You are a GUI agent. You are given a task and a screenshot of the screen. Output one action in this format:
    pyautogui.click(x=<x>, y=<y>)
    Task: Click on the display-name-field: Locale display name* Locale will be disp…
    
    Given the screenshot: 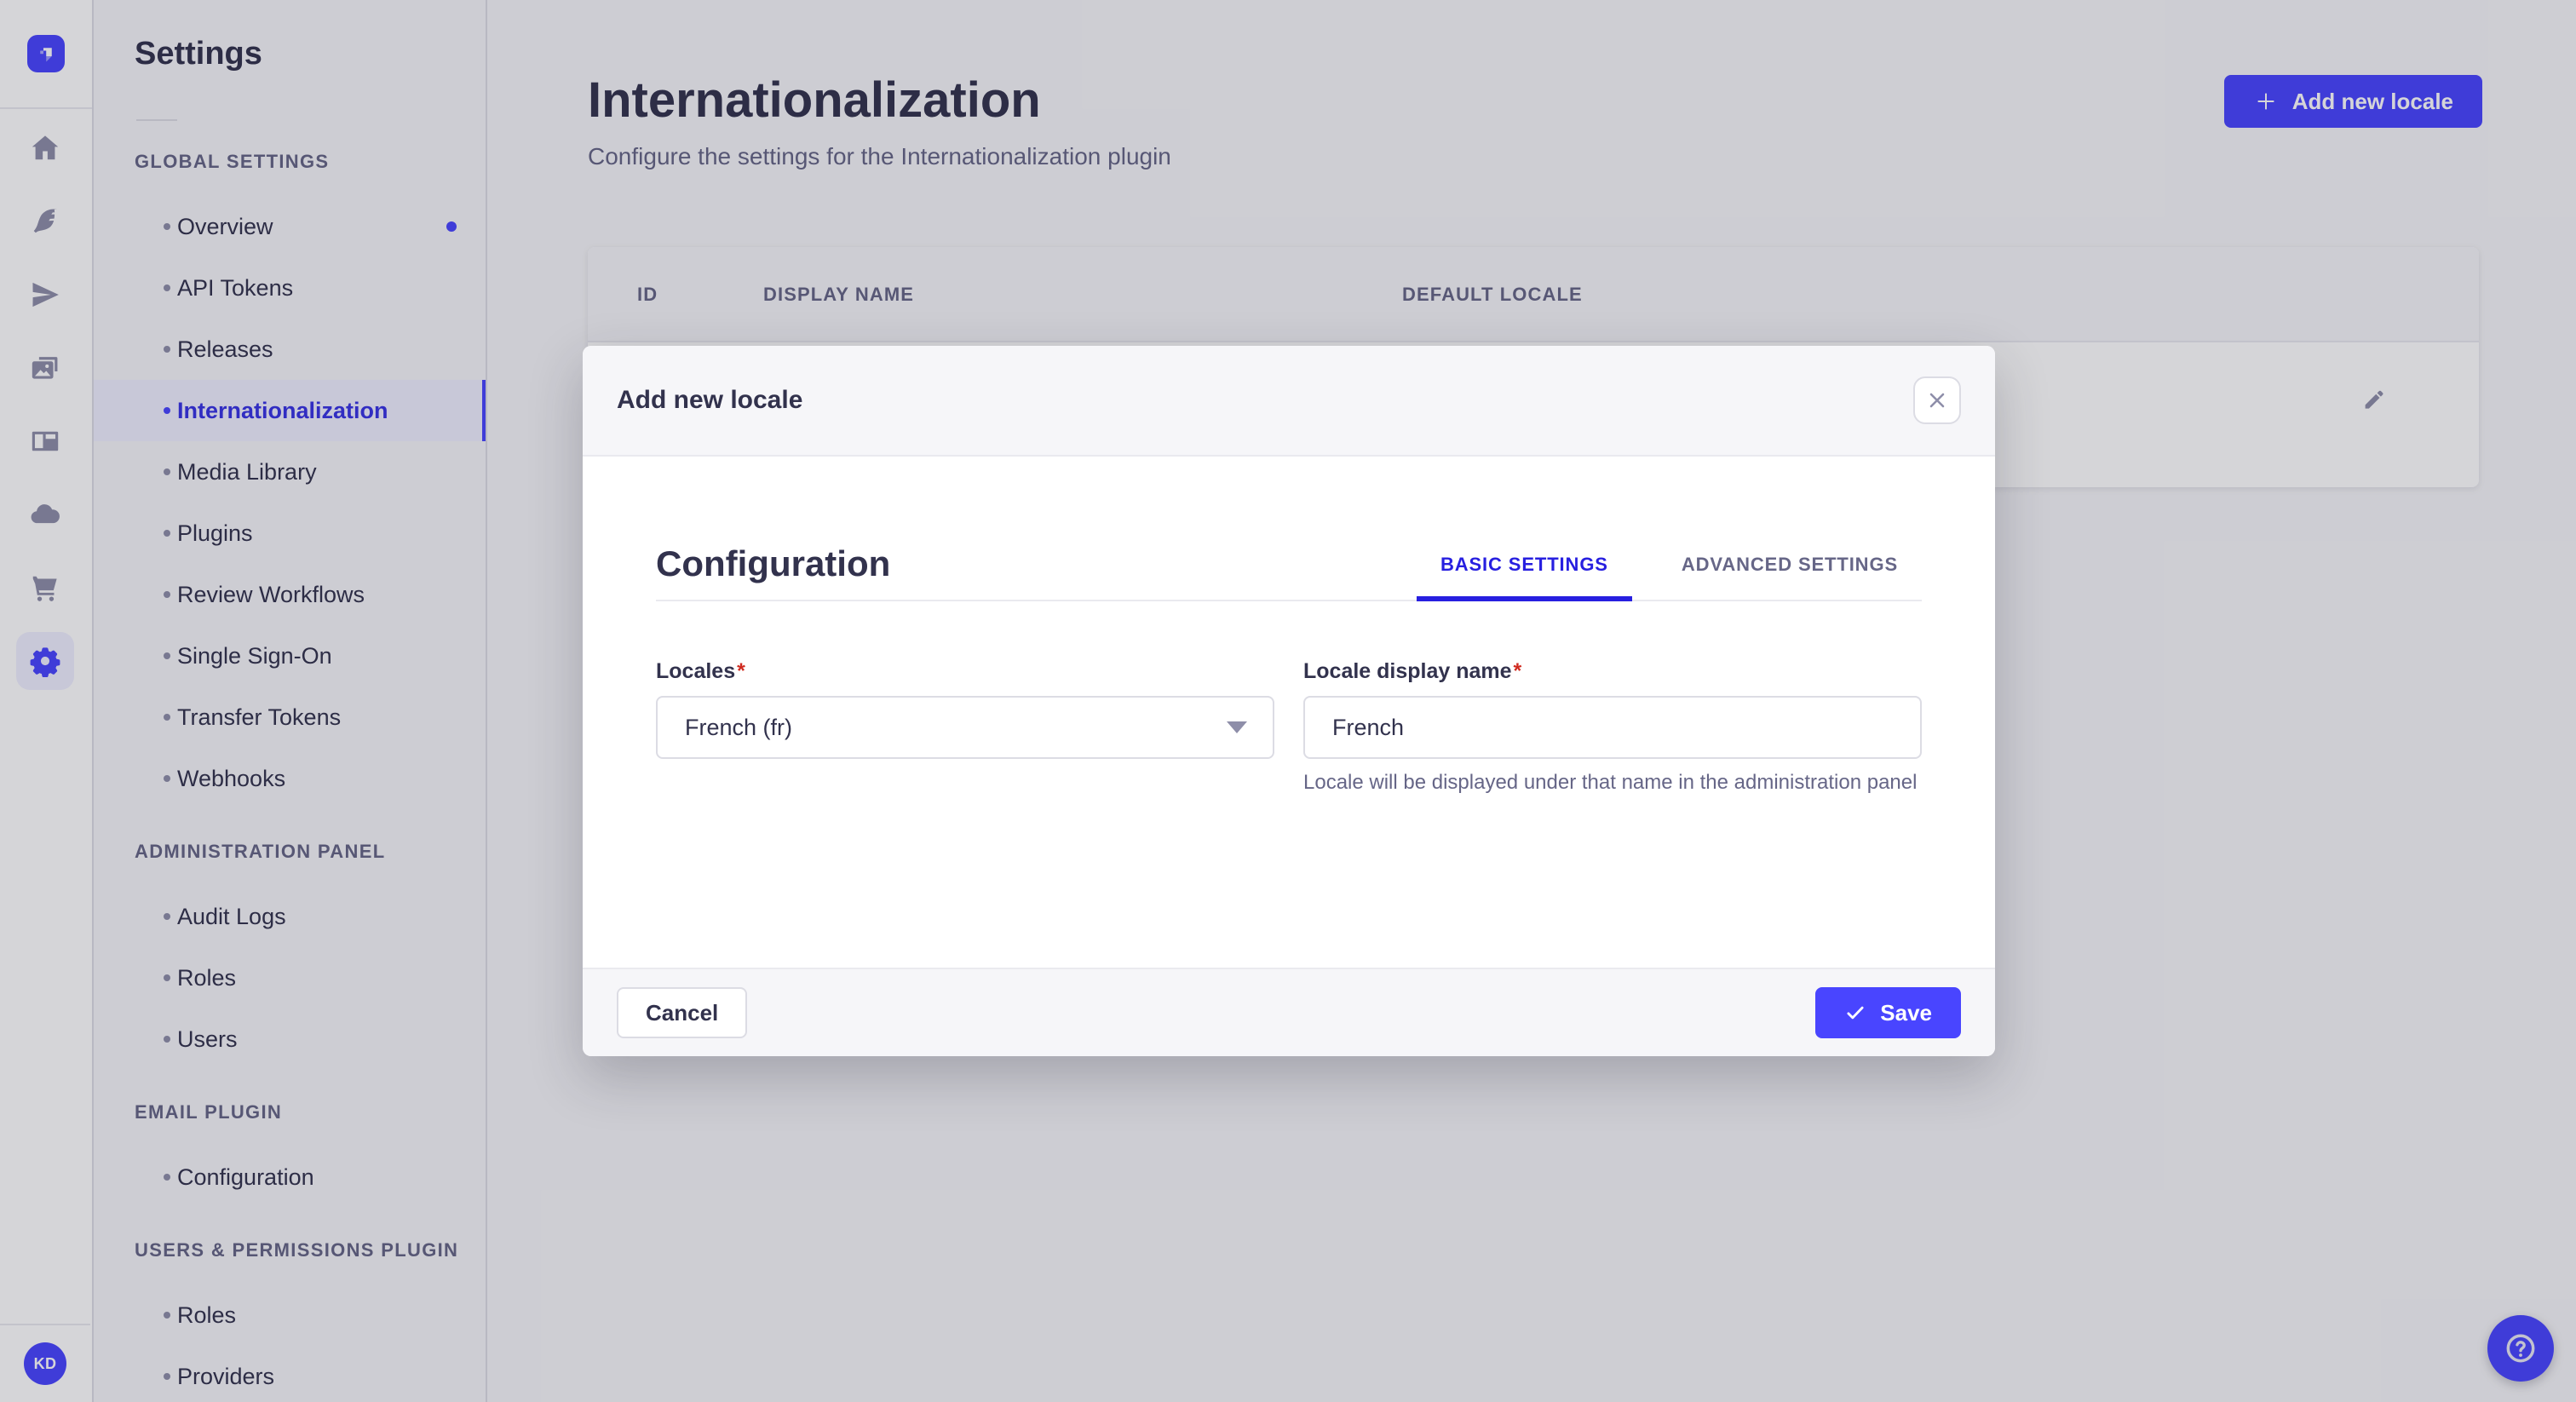 What is the action you would take?
    pyautogui.click(x=1612, y=727)
    